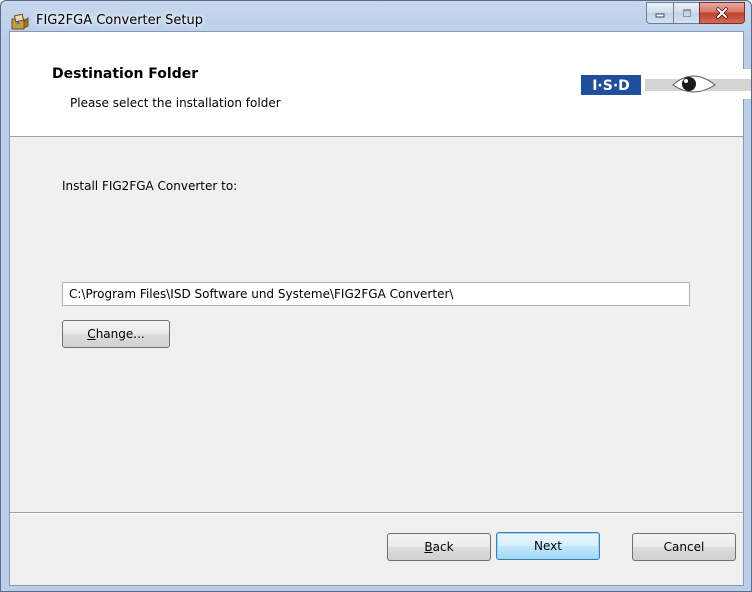 Image resolution: width=752 pixels, height=592 pixels. I want to click on footer-divider, so click(376, 513).